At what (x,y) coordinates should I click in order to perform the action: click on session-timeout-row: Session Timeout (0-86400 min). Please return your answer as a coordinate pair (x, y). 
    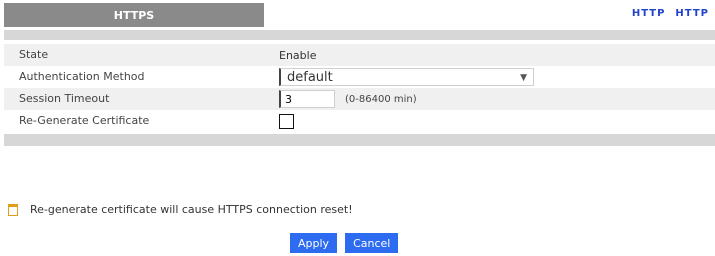
    Looking at the image, I should click on (359, 99).